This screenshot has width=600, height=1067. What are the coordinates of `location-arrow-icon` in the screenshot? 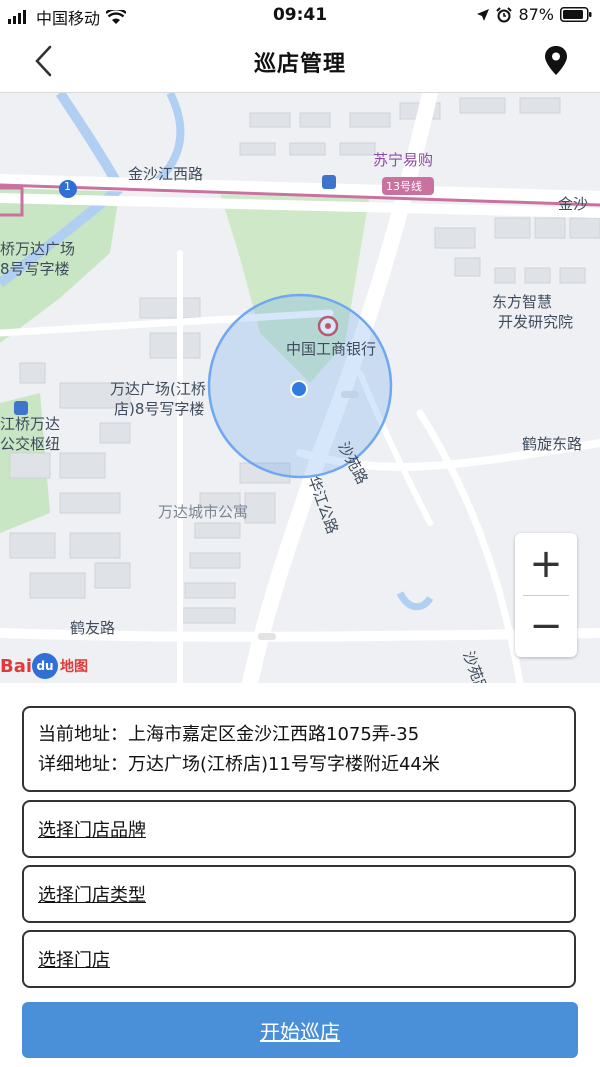 It's located at (483, 14).